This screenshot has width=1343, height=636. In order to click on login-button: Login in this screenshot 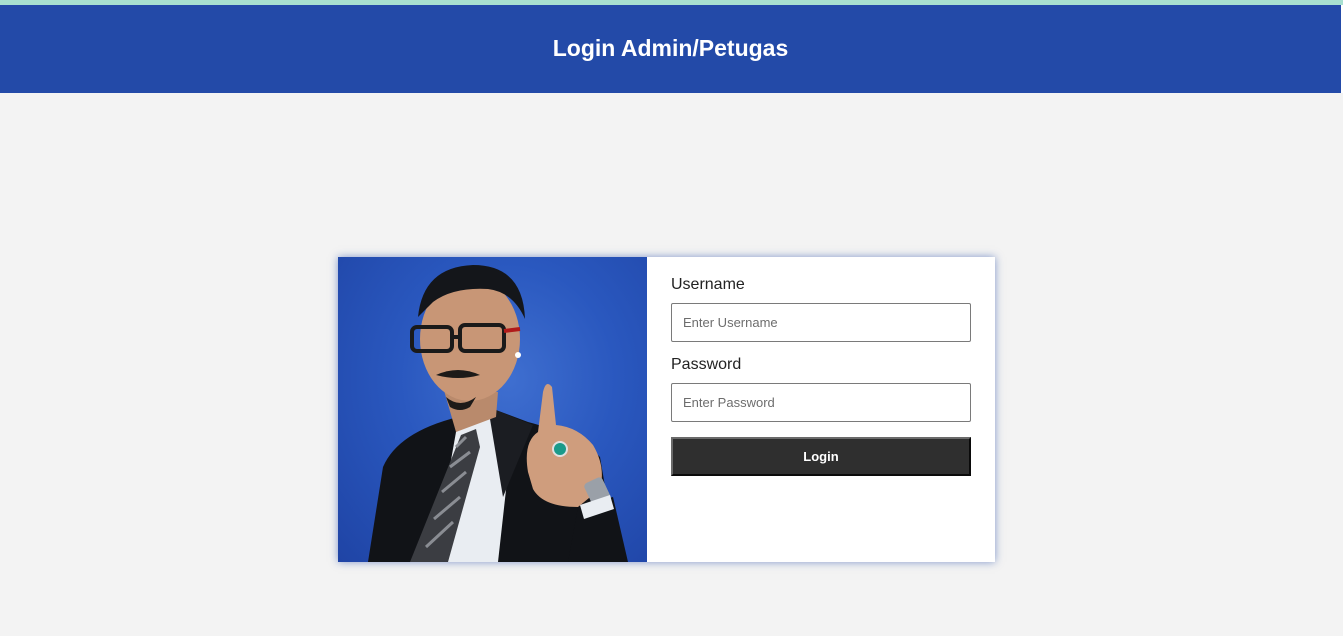, I will do `click(821, 456)`.